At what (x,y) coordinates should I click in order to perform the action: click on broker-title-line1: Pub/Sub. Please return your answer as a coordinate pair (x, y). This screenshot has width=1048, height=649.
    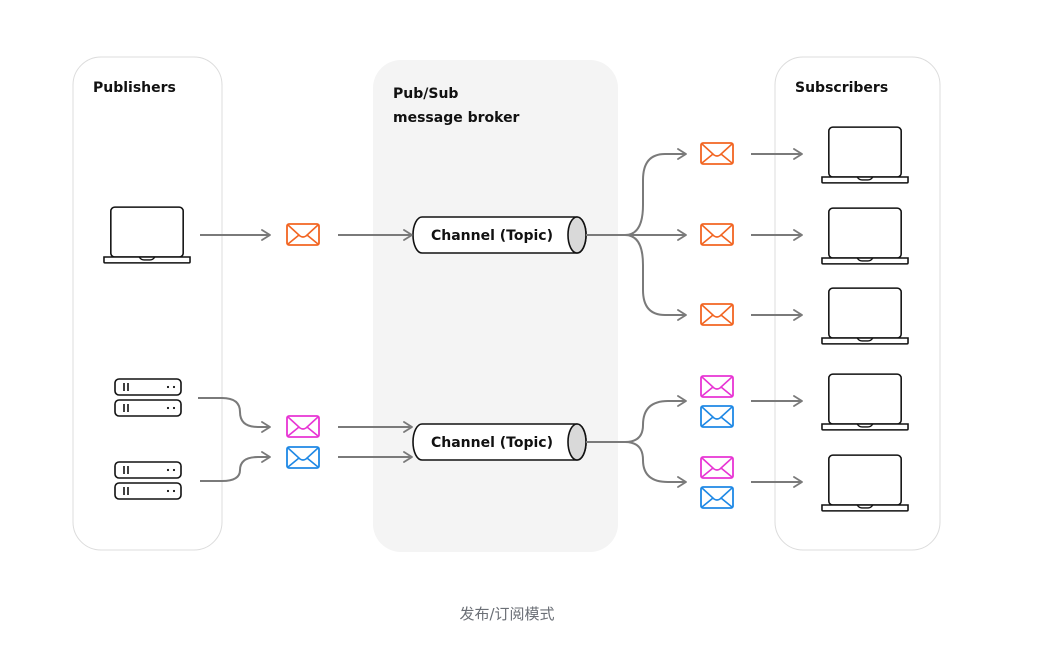
    Looking at the image, I should click on (425, 94).